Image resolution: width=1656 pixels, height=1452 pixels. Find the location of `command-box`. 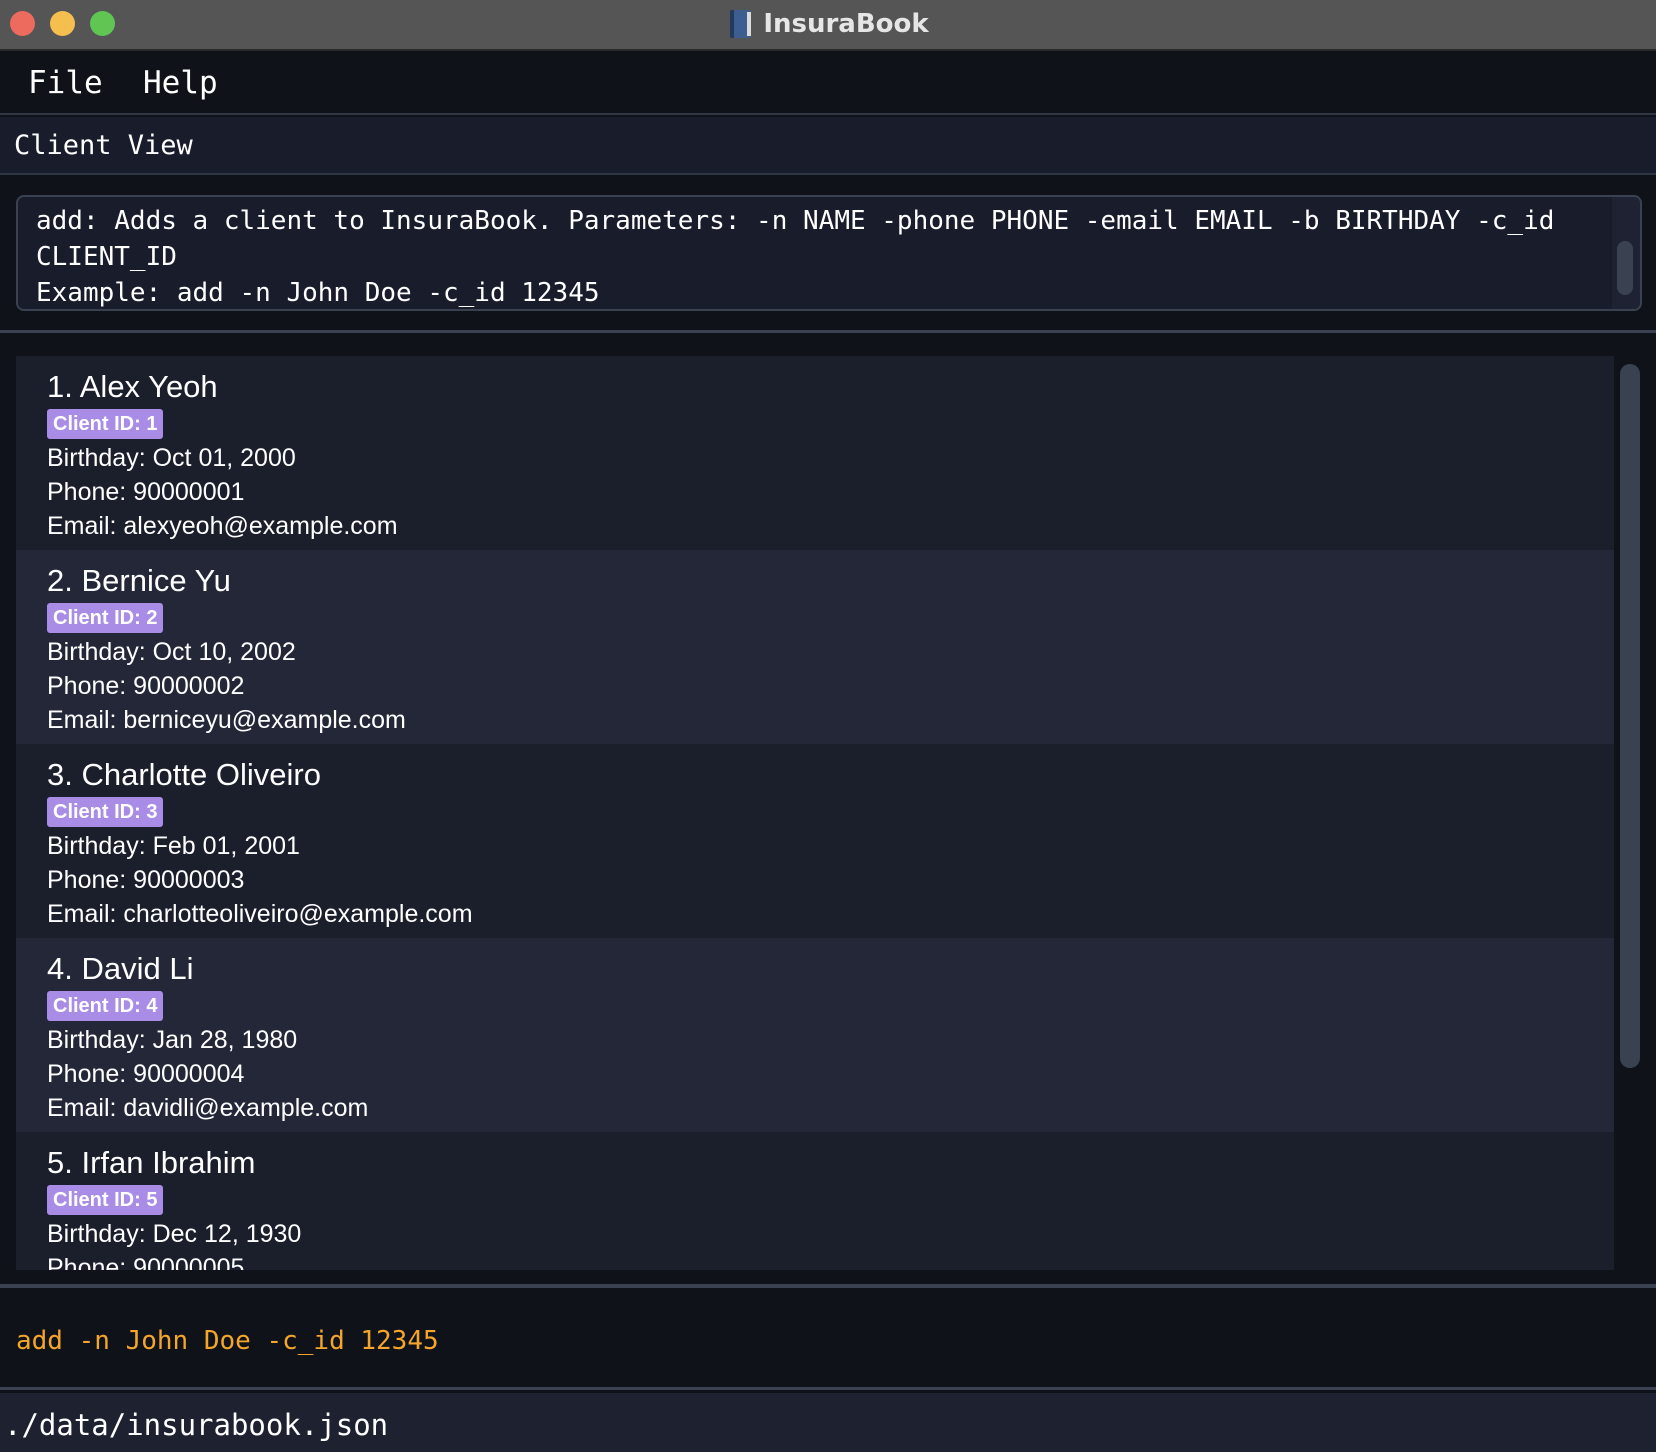

command-box is located at coordinates (828, 1341).